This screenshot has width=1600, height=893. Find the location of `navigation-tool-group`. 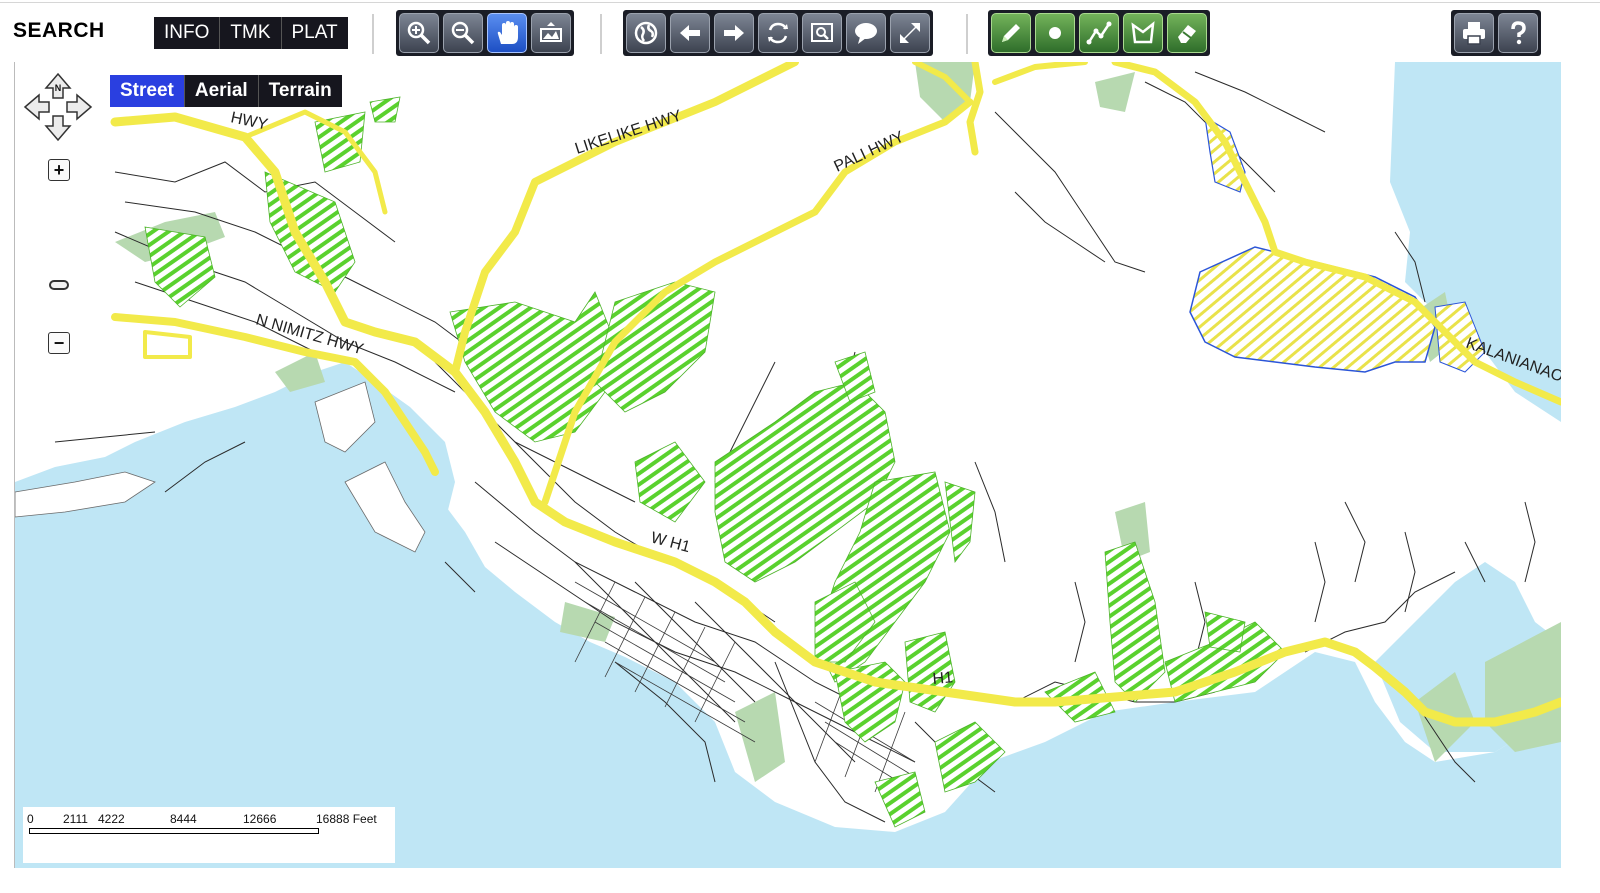

navigation-tool-group is located at coordinates (485, 33).